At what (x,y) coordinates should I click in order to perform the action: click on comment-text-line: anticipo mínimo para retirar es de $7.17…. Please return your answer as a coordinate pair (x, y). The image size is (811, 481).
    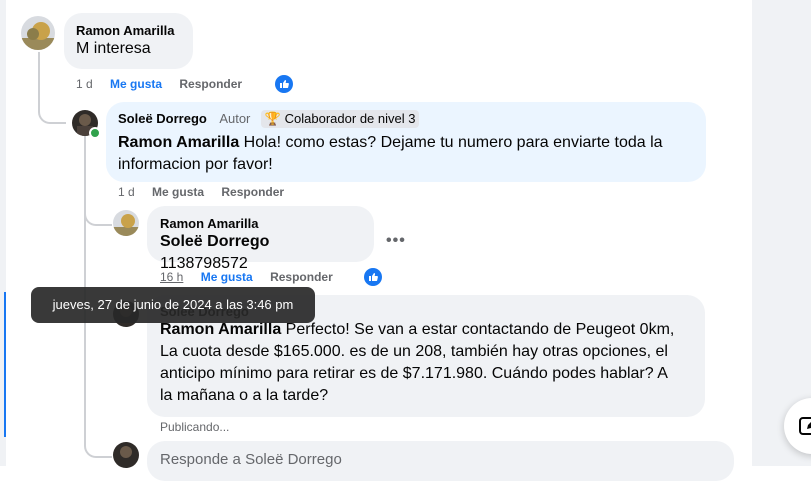
    Looking at the image, I should click on (414, 373).